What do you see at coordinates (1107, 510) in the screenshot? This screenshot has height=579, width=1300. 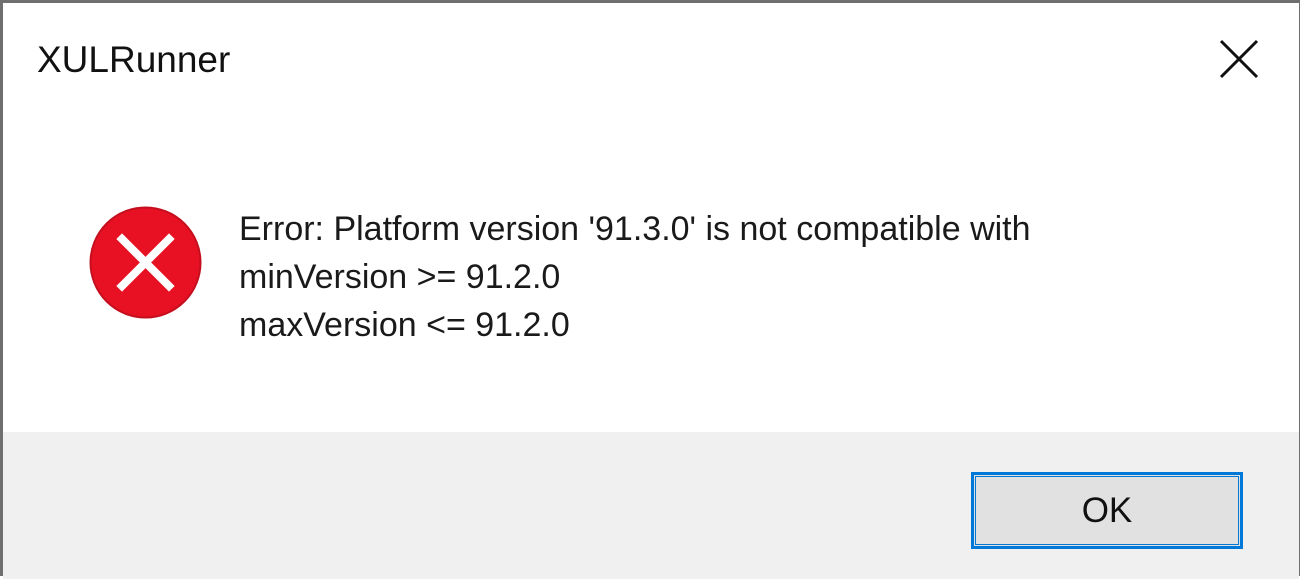 I see `ok-button: OK` at bounding box center [1107, 510].